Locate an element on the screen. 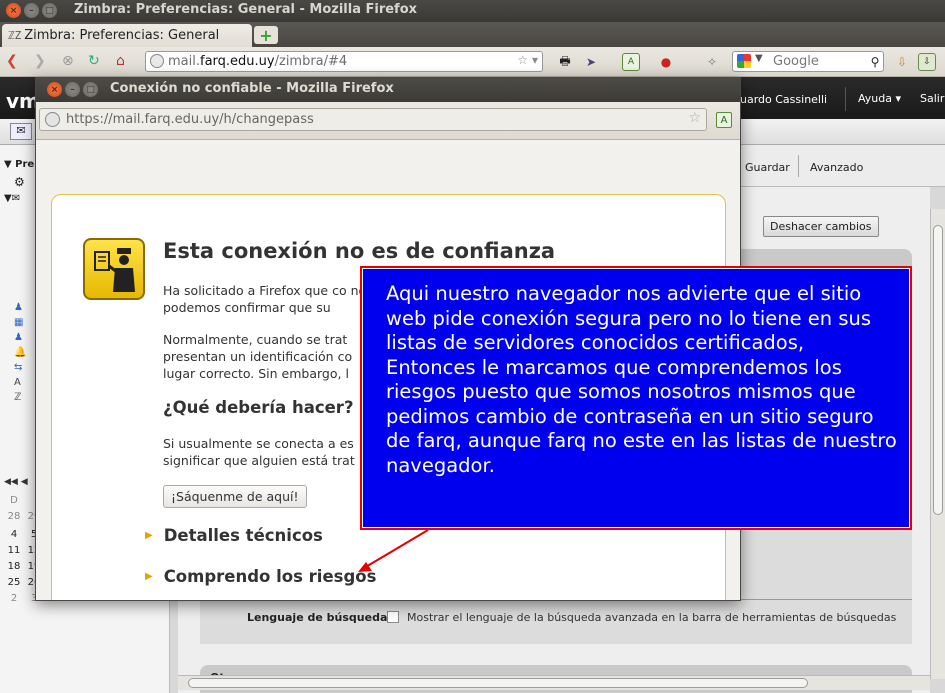  tab-zimbra-preferences: ℤZ Zimbra: Preferencias: General is located at coordinates (127, 35).